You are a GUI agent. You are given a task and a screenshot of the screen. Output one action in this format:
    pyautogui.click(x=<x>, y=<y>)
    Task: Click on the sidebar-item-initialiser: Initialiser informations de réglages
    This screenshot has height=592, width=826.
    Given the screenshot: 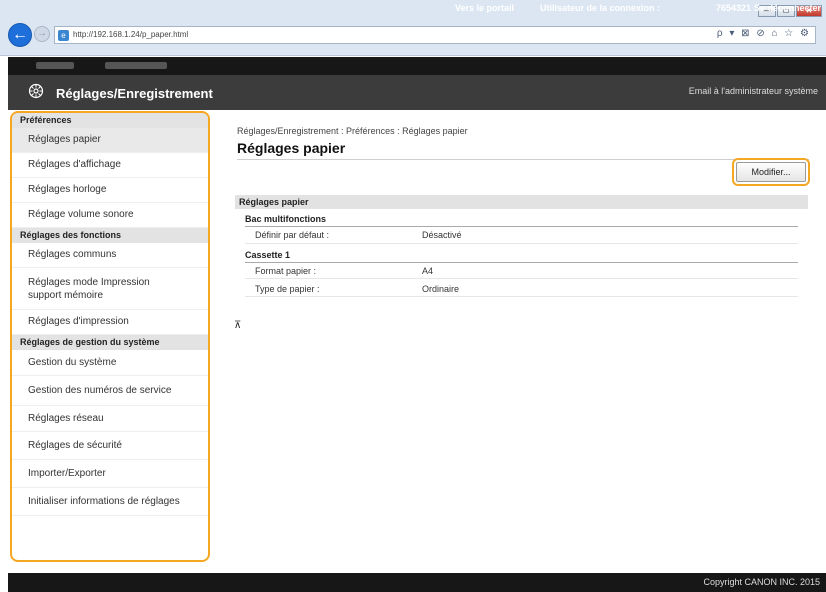 What is the action you would take?
    pyautogui.click(x=110, y=502)
    